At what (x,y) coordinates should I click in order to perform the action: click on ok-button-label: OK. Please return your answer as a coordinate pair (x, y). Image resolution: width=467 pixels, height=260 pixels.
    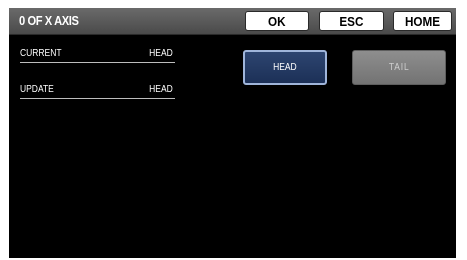
    Looking at the image, I should click on (277, 21).